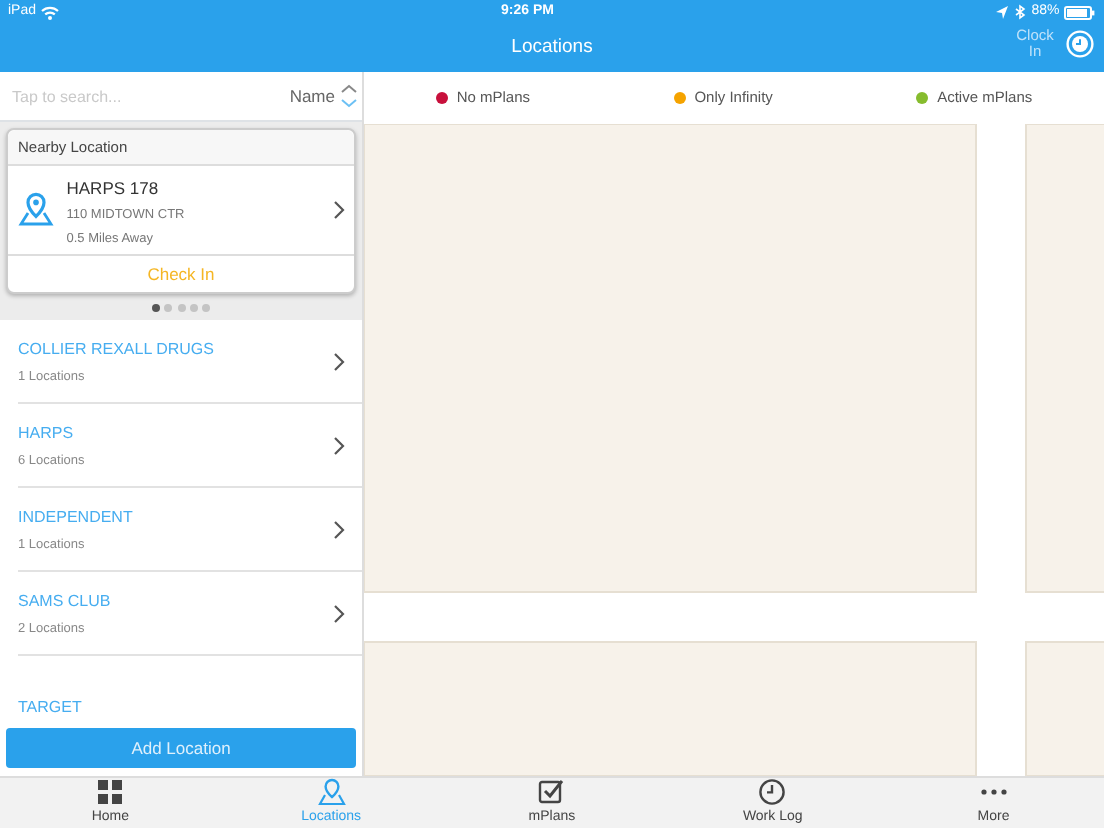  I want to click on wifi-icon, so click(50, 12).